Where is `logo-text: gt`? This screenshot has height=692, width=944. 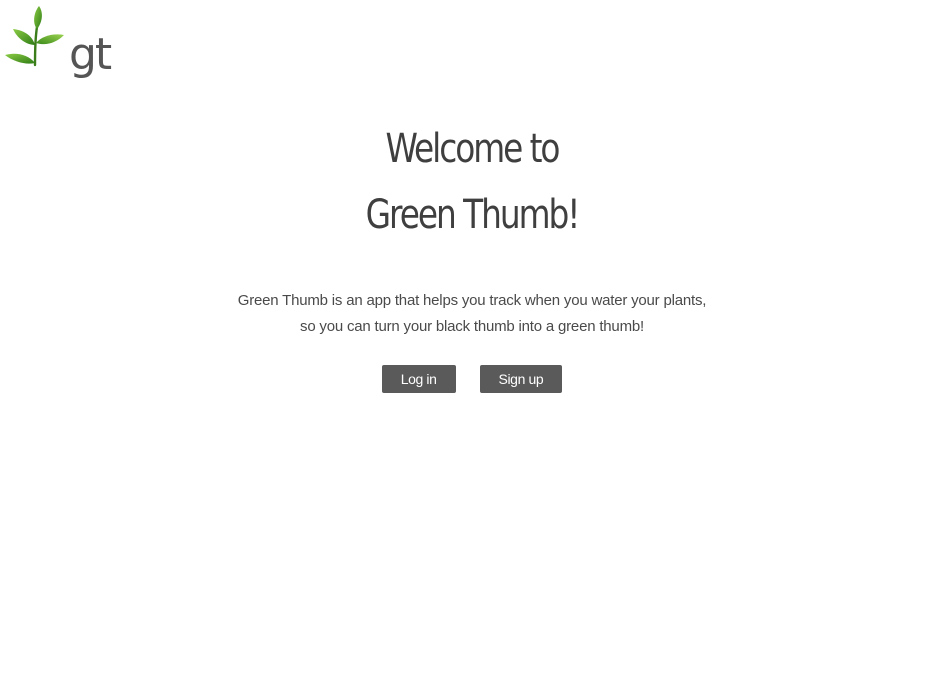
logo-text: gt is located at coordinates (90, 54).